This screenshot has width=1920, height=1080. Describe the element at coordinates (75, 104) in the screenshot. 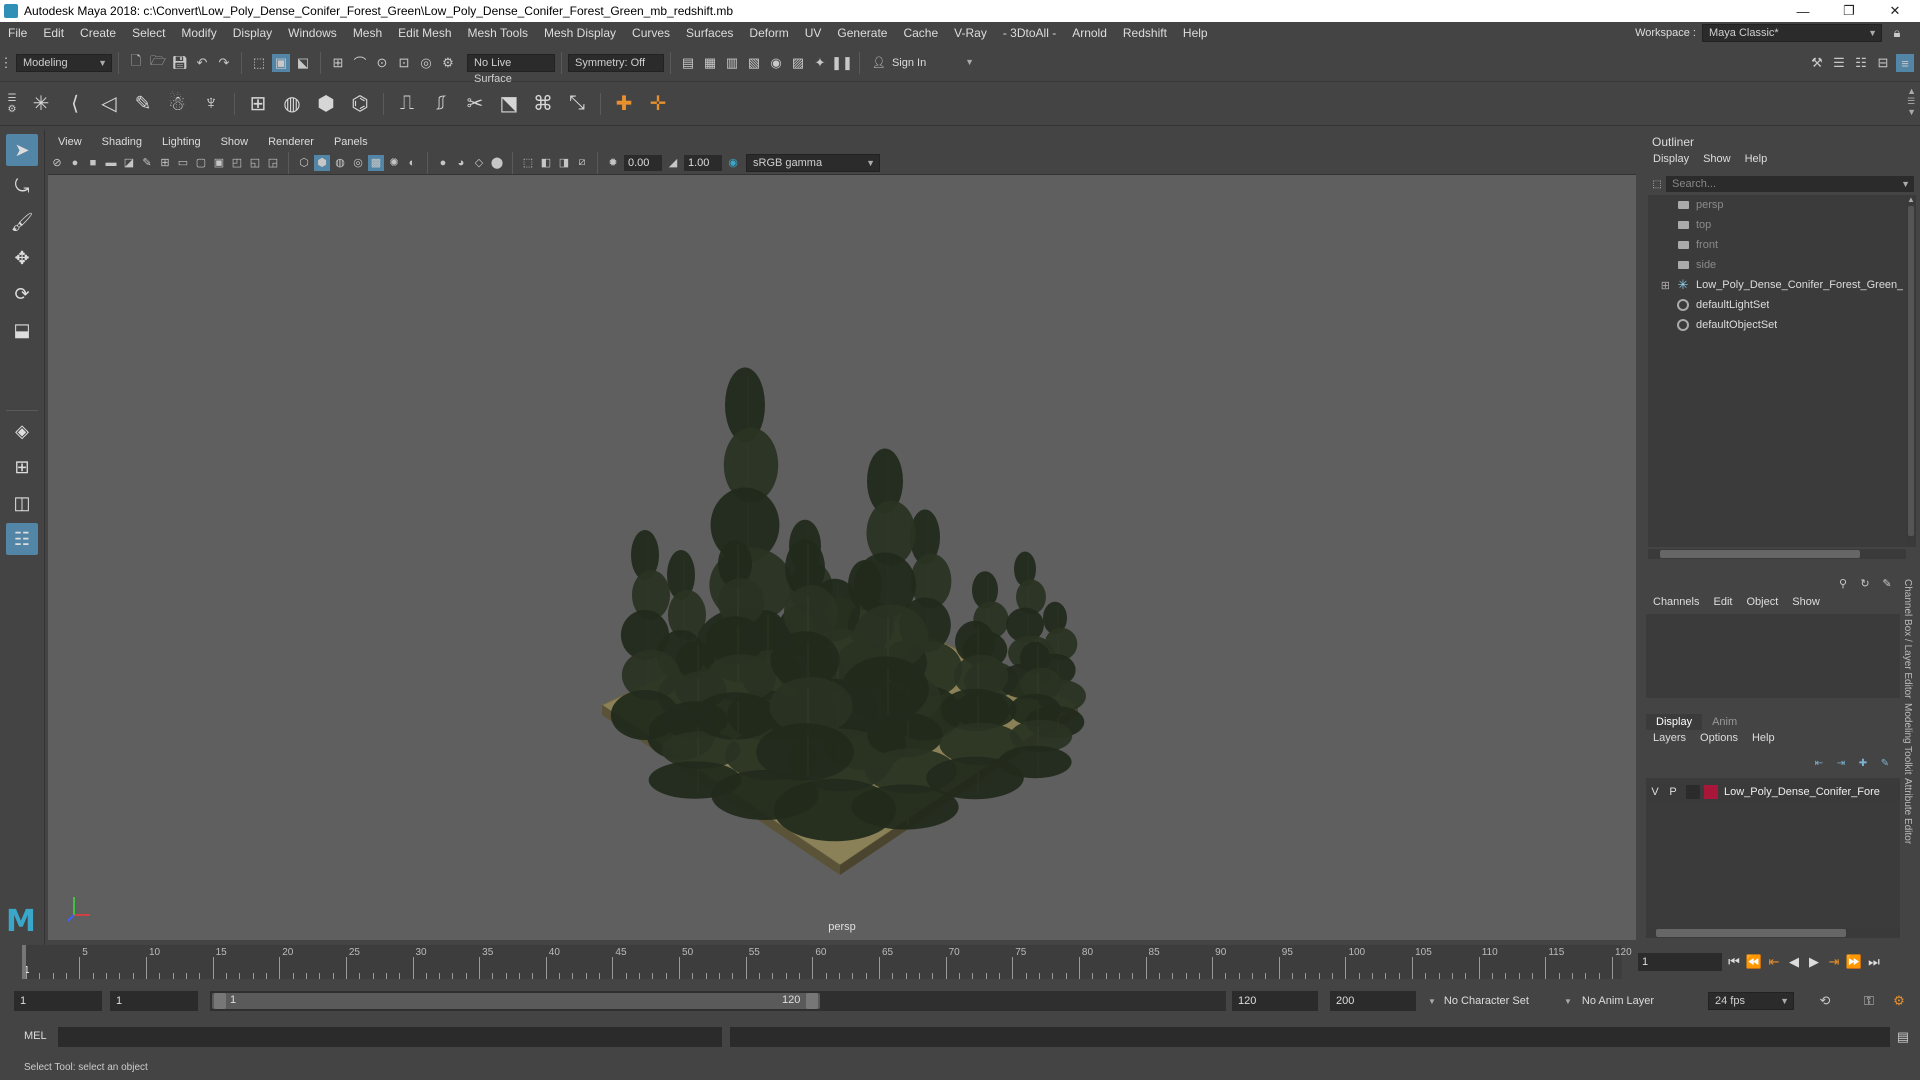

I see `ep-curve-icon: ⟨` at that location.